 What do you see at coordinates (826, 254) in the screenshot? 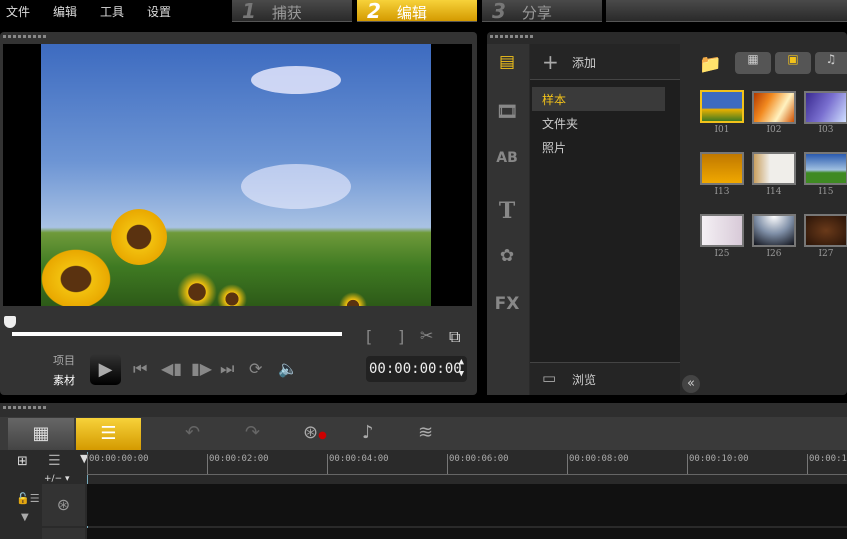
I see `thumbnail-label: I27` at bounding box center [826, 254].